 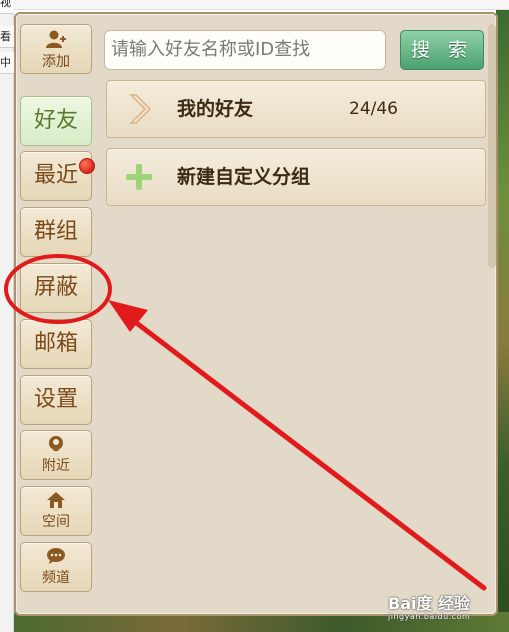 I want to click on nav-add-button: 添加, so click(x=56, y=49).